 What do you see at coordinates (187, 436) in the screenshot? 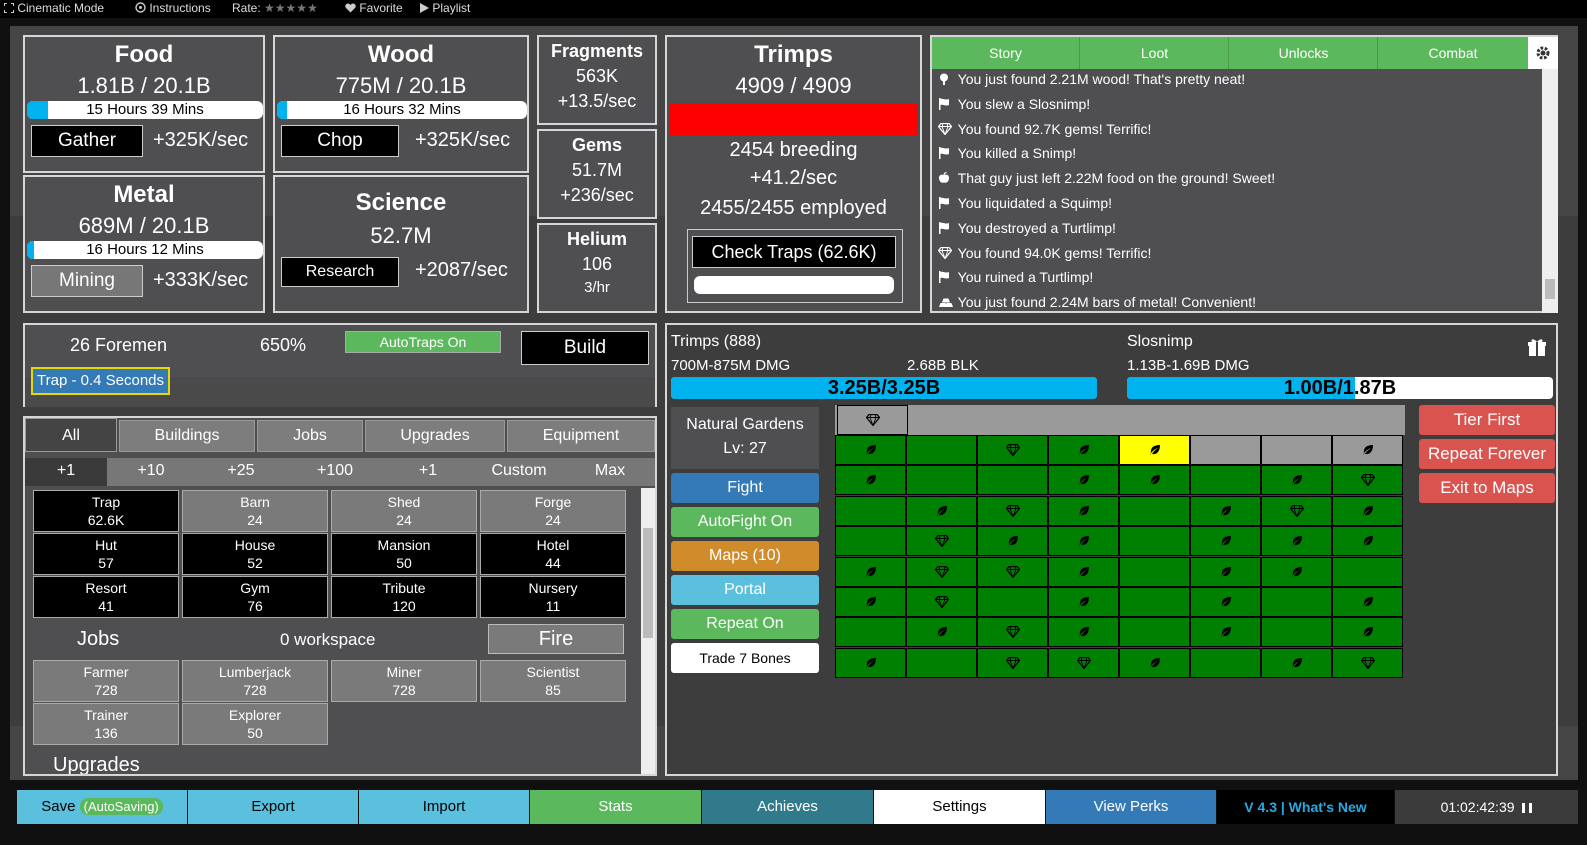
I see `tab-buildings: Buildings` at bounding box center [187, 436].